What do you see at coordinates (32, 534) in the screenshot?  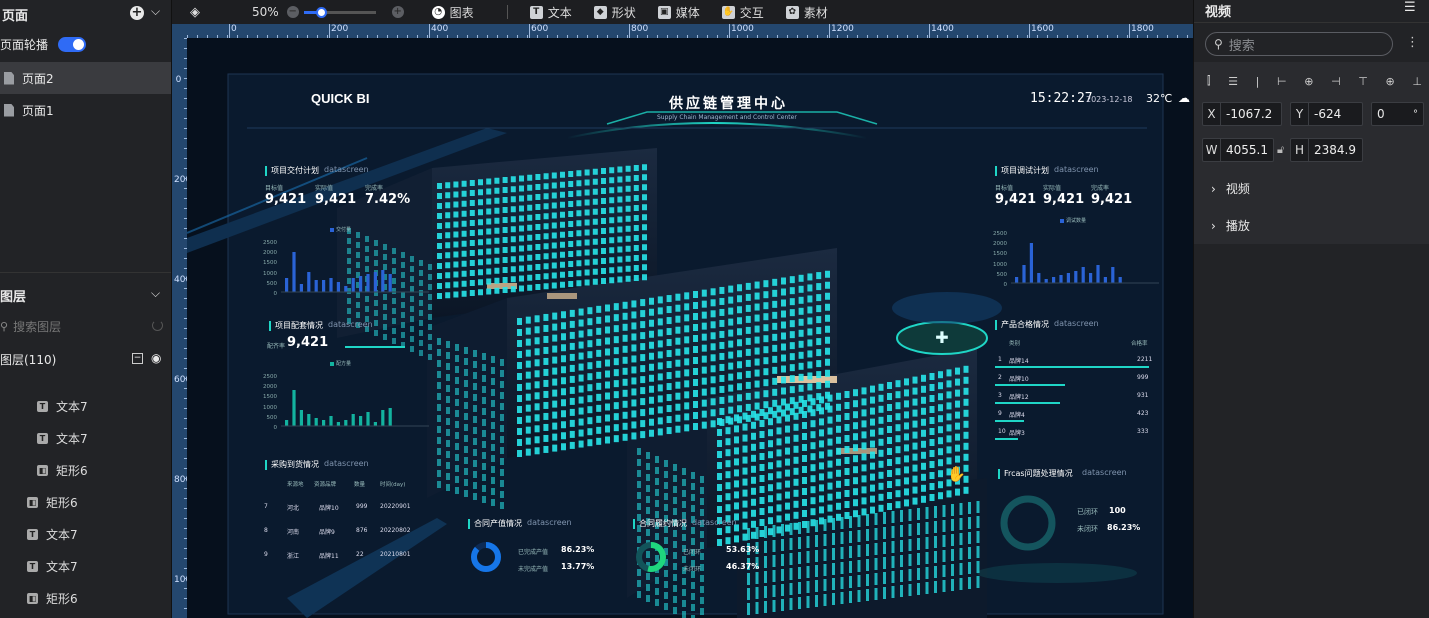 I see `text-layer-icon: T` at bounding box center [32, 534].